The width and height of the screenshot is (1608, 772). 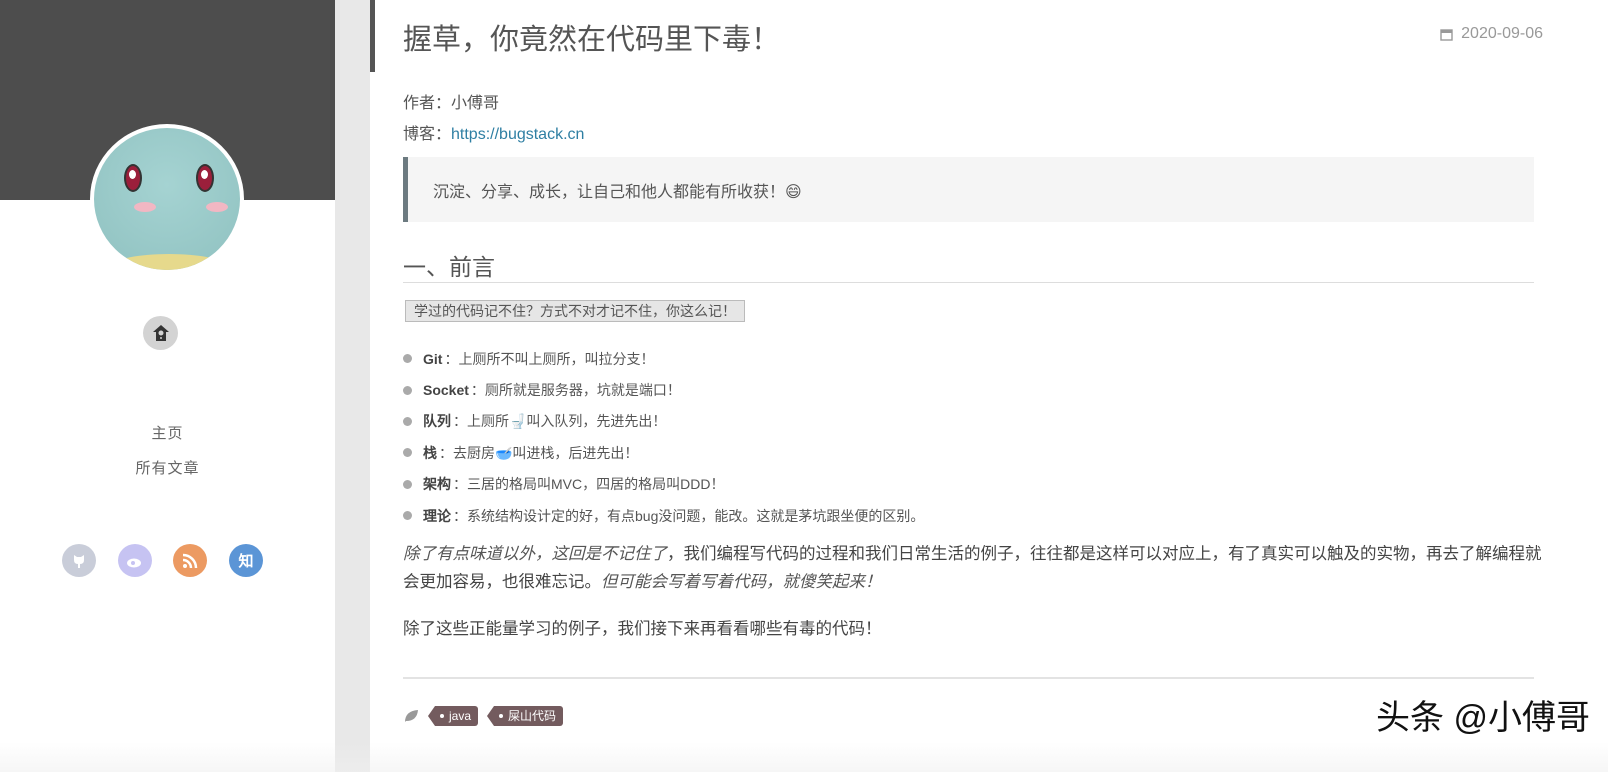 I want to click on blog-line: 博客：https://bugstack.cn, so click(x=493, y=132).